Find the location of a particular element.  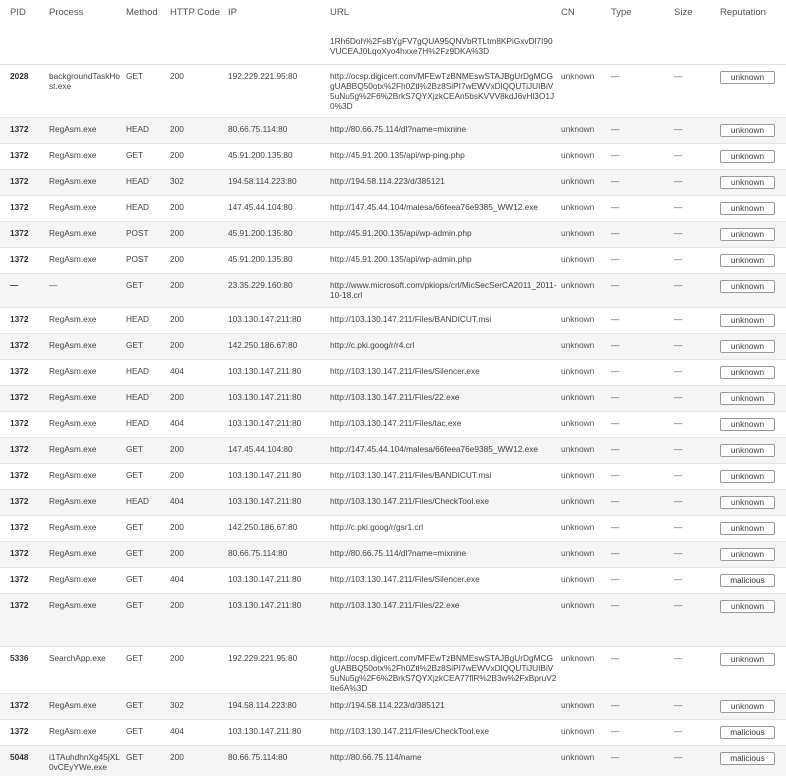

column-header-method: Method is located at coordinates (148, 18).